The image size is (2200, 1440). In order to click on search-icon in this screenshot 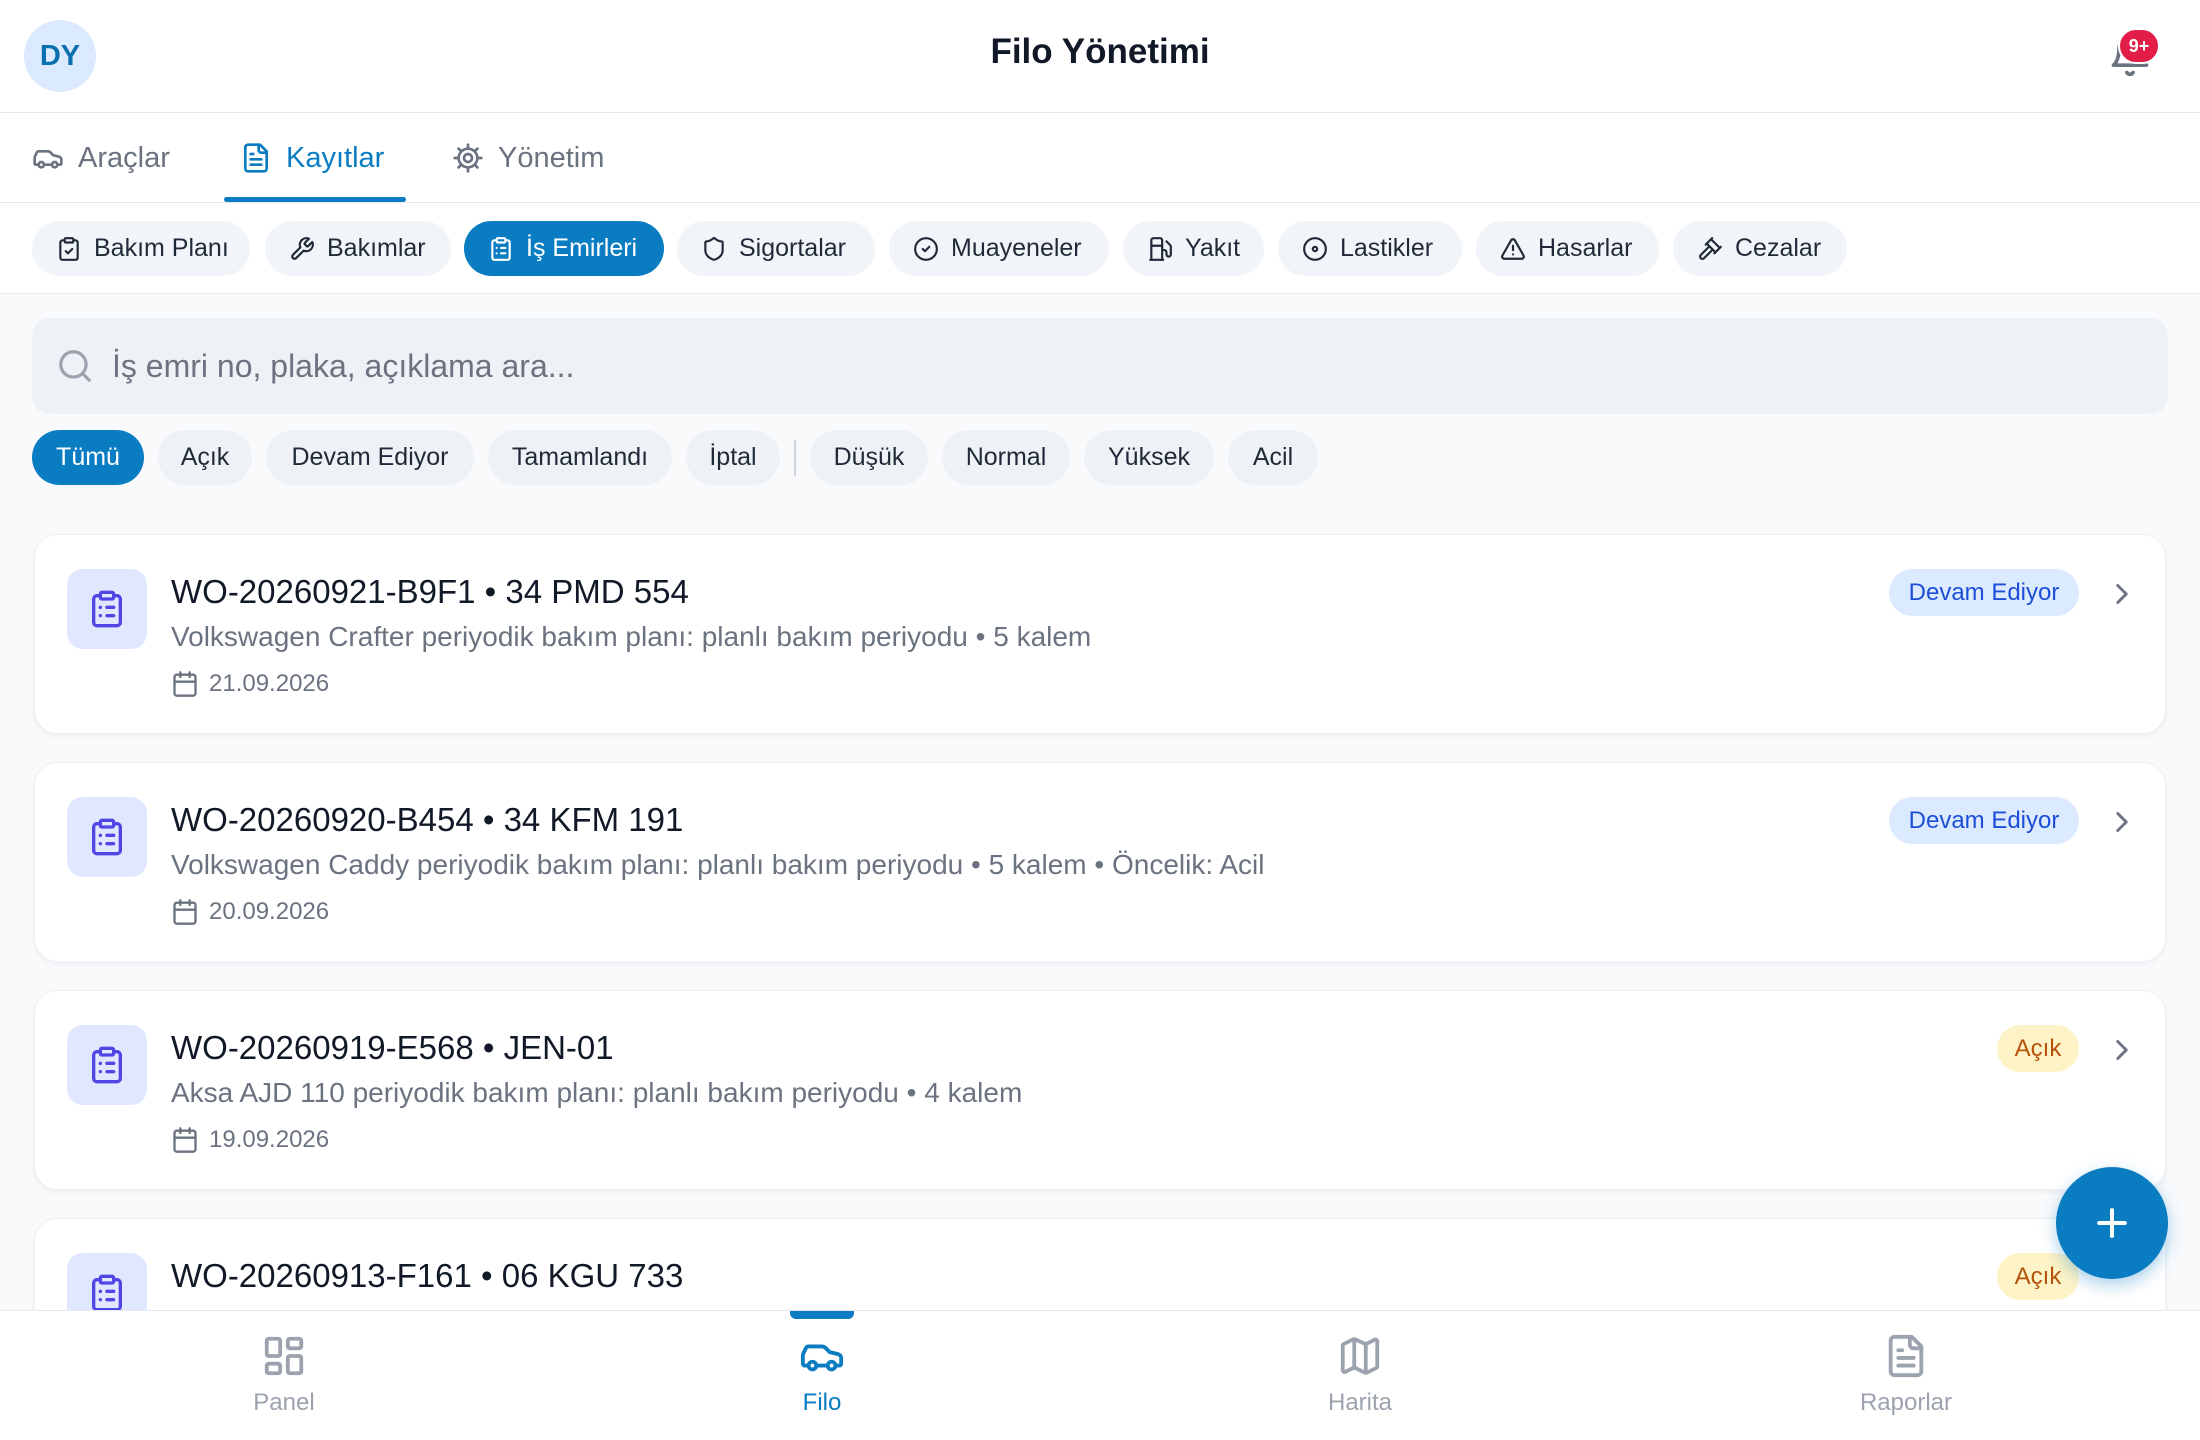, I will do `click(75, 366)`.